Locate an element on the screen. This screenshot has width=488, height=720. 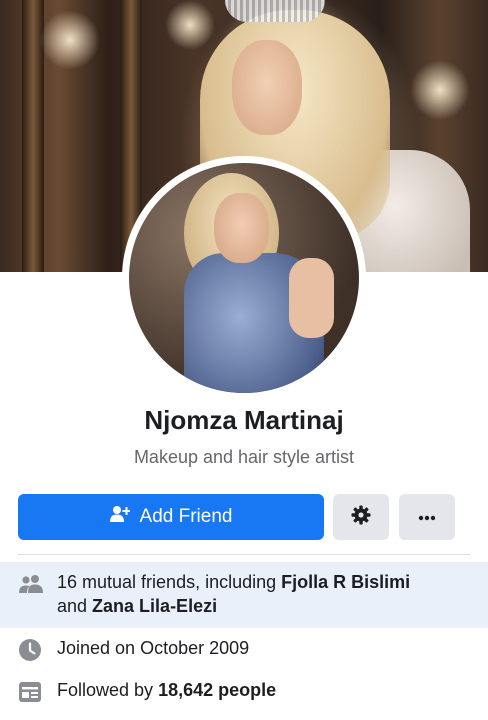
profile-bio: Makeup and hair style artist is located at coordinates (244, 457).